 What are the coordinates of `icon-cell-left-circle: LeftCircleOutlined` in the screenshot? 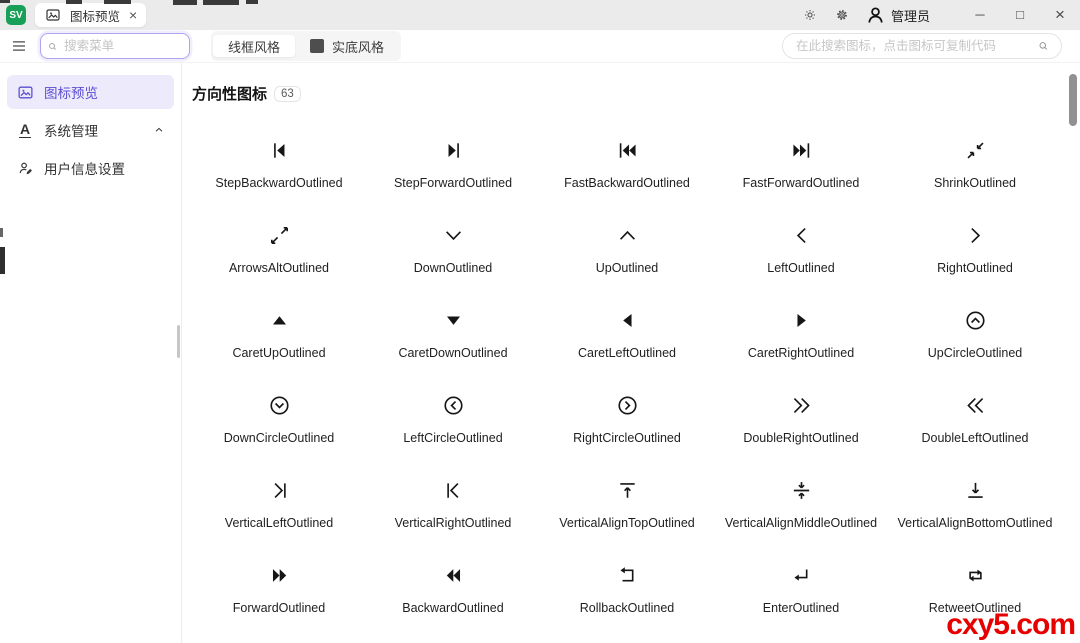 It's located at (453, 414).